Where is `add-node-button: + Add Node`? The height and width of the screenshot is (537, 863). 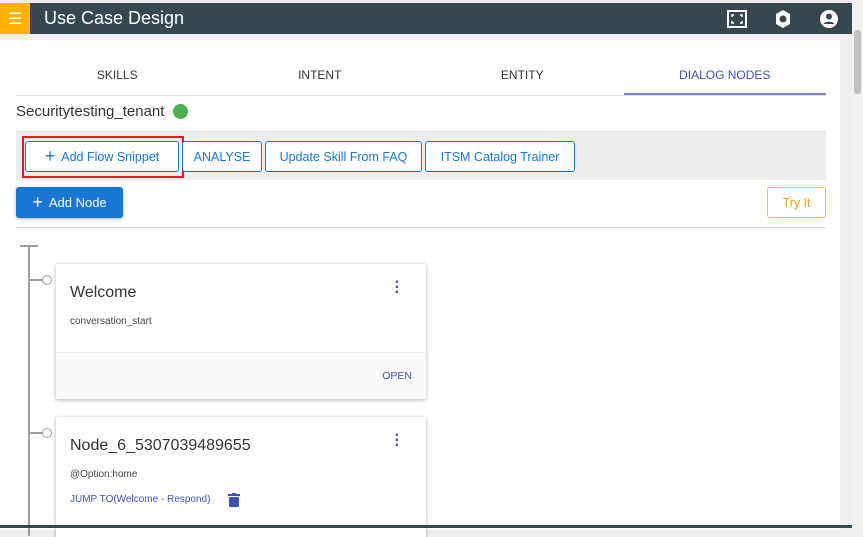
add-node-button: + Add Node is located at coordinates (69, 202).